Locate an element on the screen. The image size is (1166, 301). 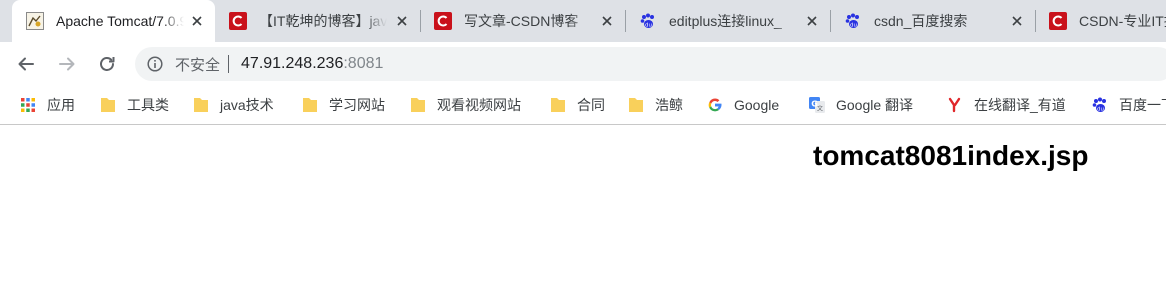
address-bar: 不安全 47.91.248.236:8081 is located at coordinates (650, 64).